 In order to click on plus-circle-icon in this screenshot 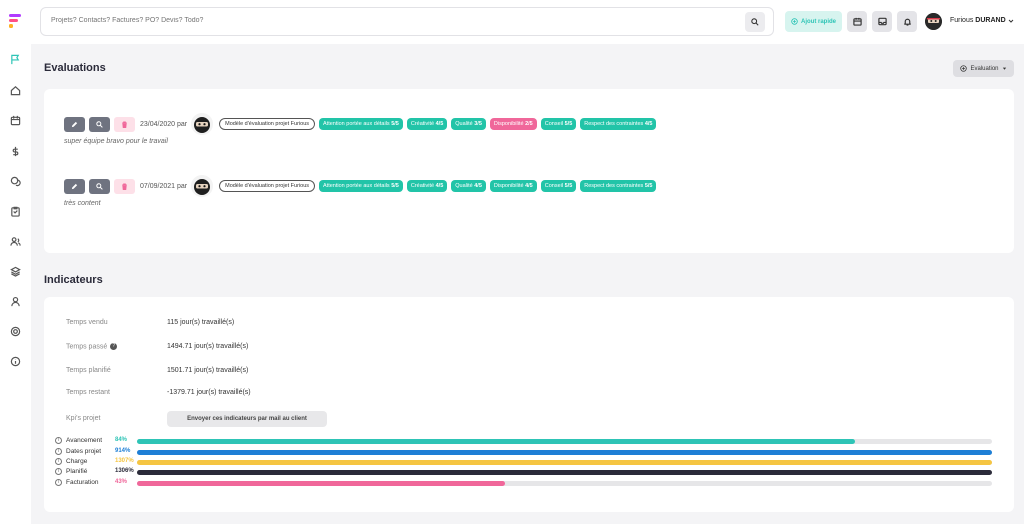, I will do `click(964, 68)`.